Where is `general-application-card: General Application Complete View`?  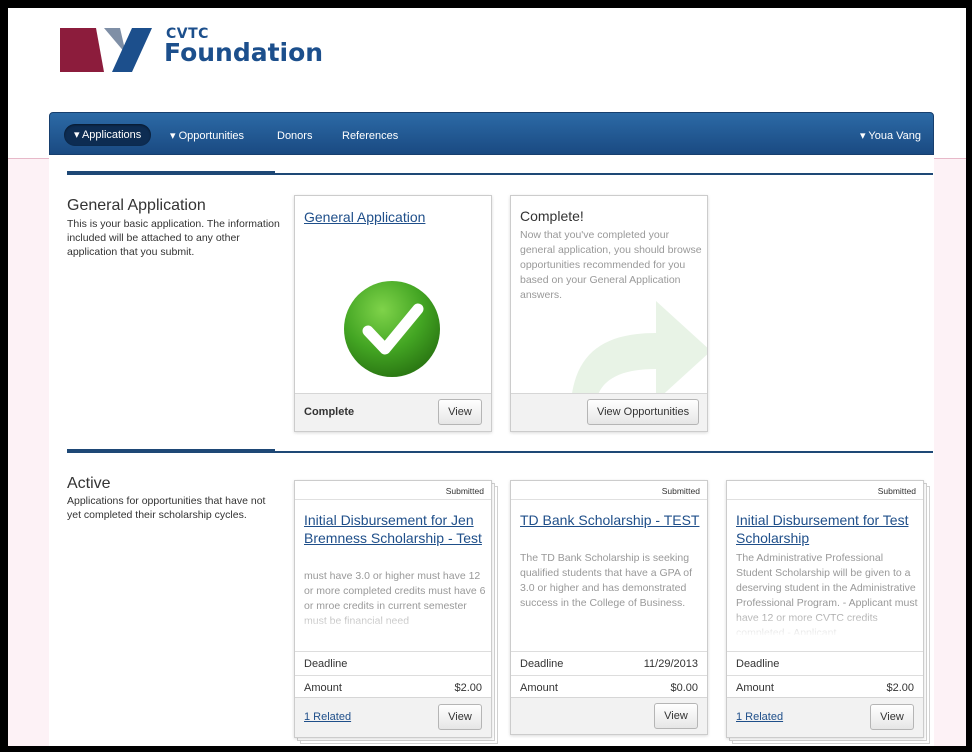
general-application-card: General Application Complete View is located at coordinates (393, 313).